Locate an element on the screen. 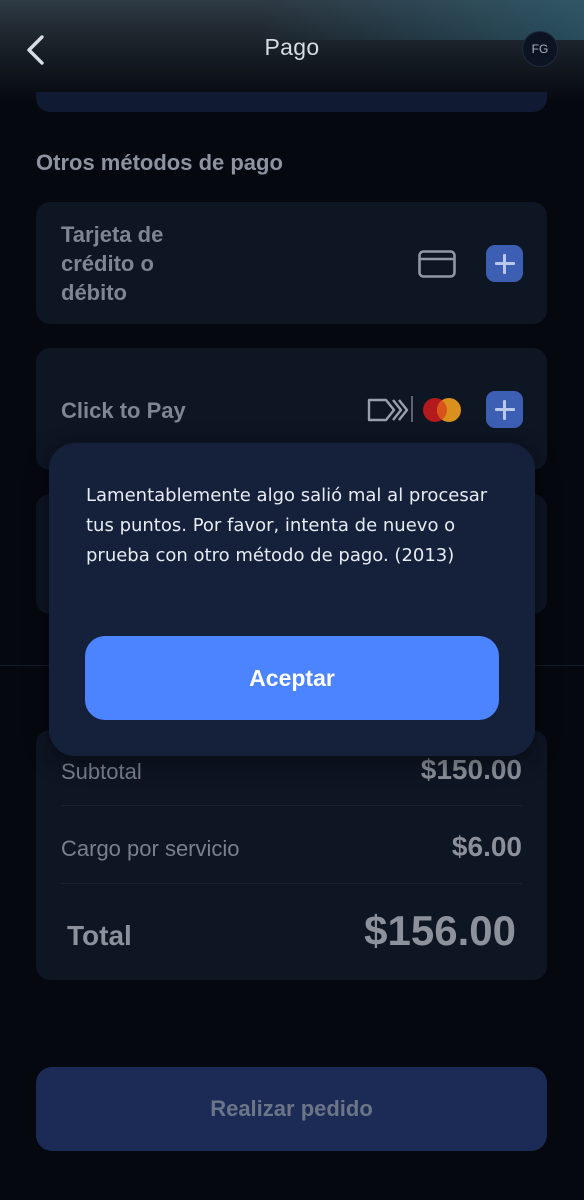 The height and width of the screenshot is (1200, 584). place-order-button: Realizar pedido is located at coordinates (291, 1109).